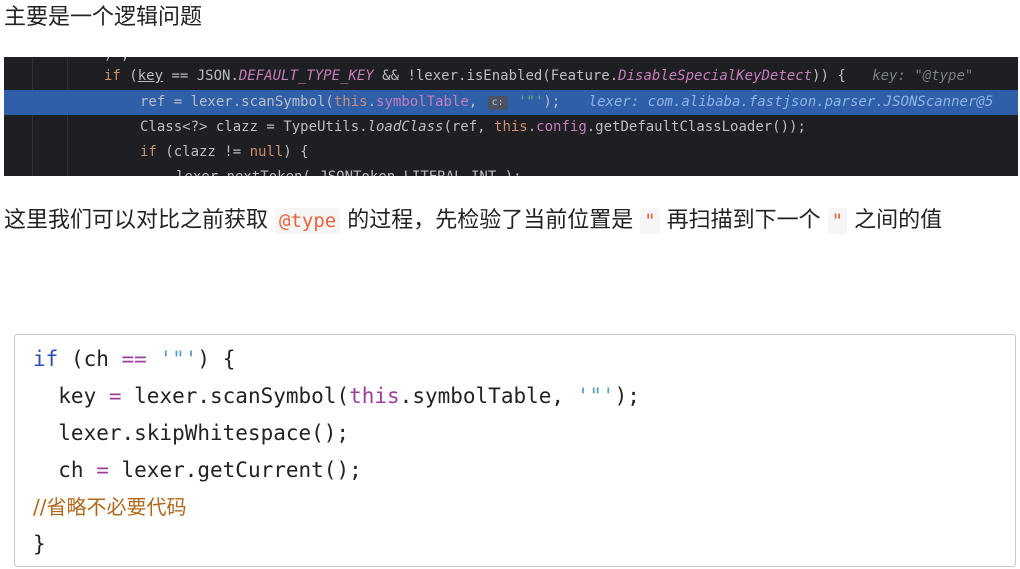 The width and height of the screenshot is (1020, 569). I want to click on ide-text: (ref,, so click(469, 127).